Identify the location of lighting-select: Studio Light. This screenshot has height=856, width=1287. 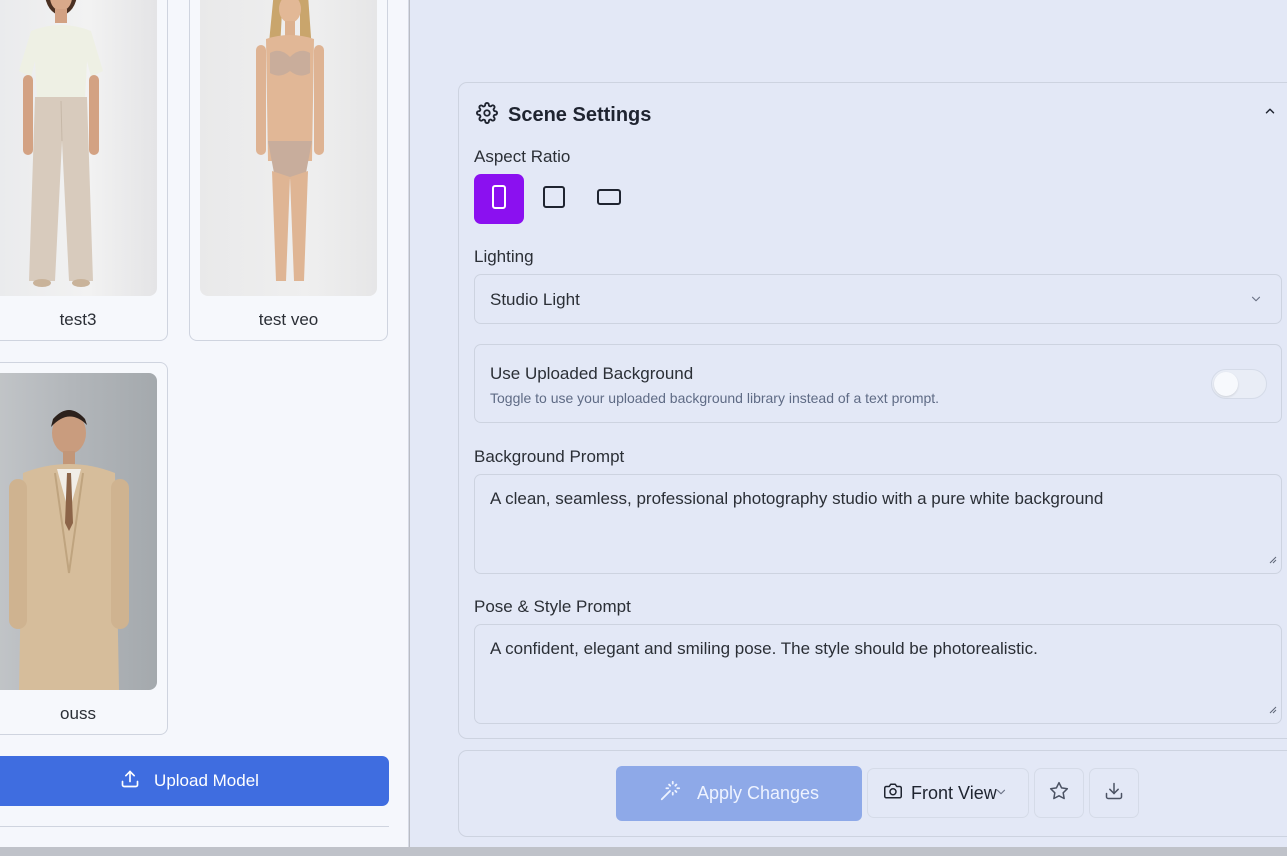
(878, 299).